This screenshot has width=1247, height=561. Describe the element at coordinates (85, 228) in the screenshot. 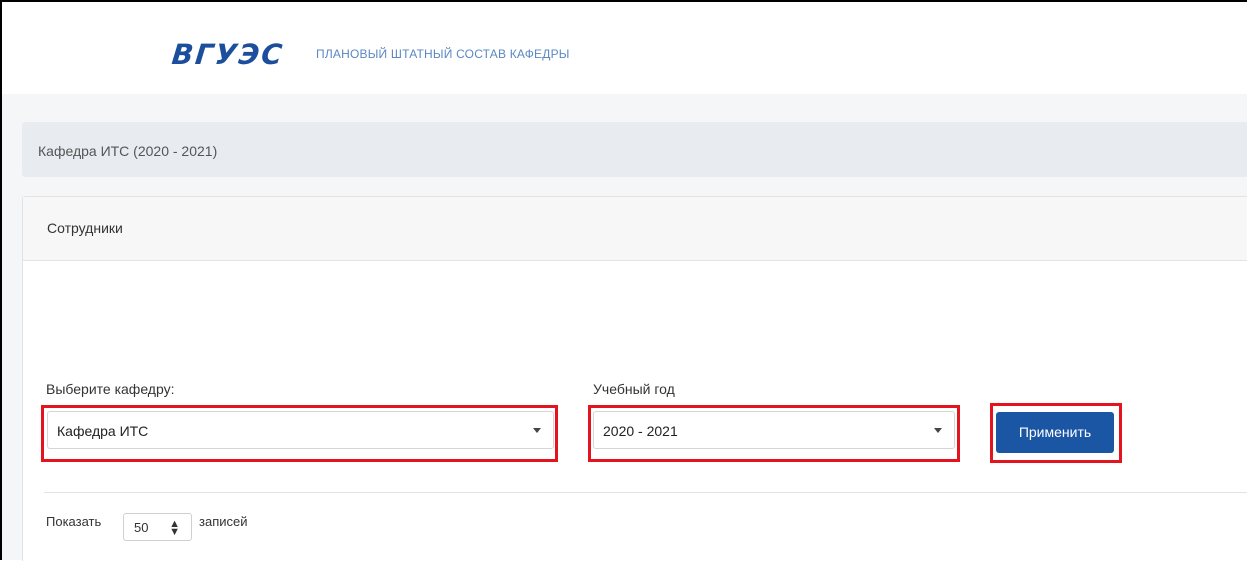

I see `card-title: Сотрудники` at that location.